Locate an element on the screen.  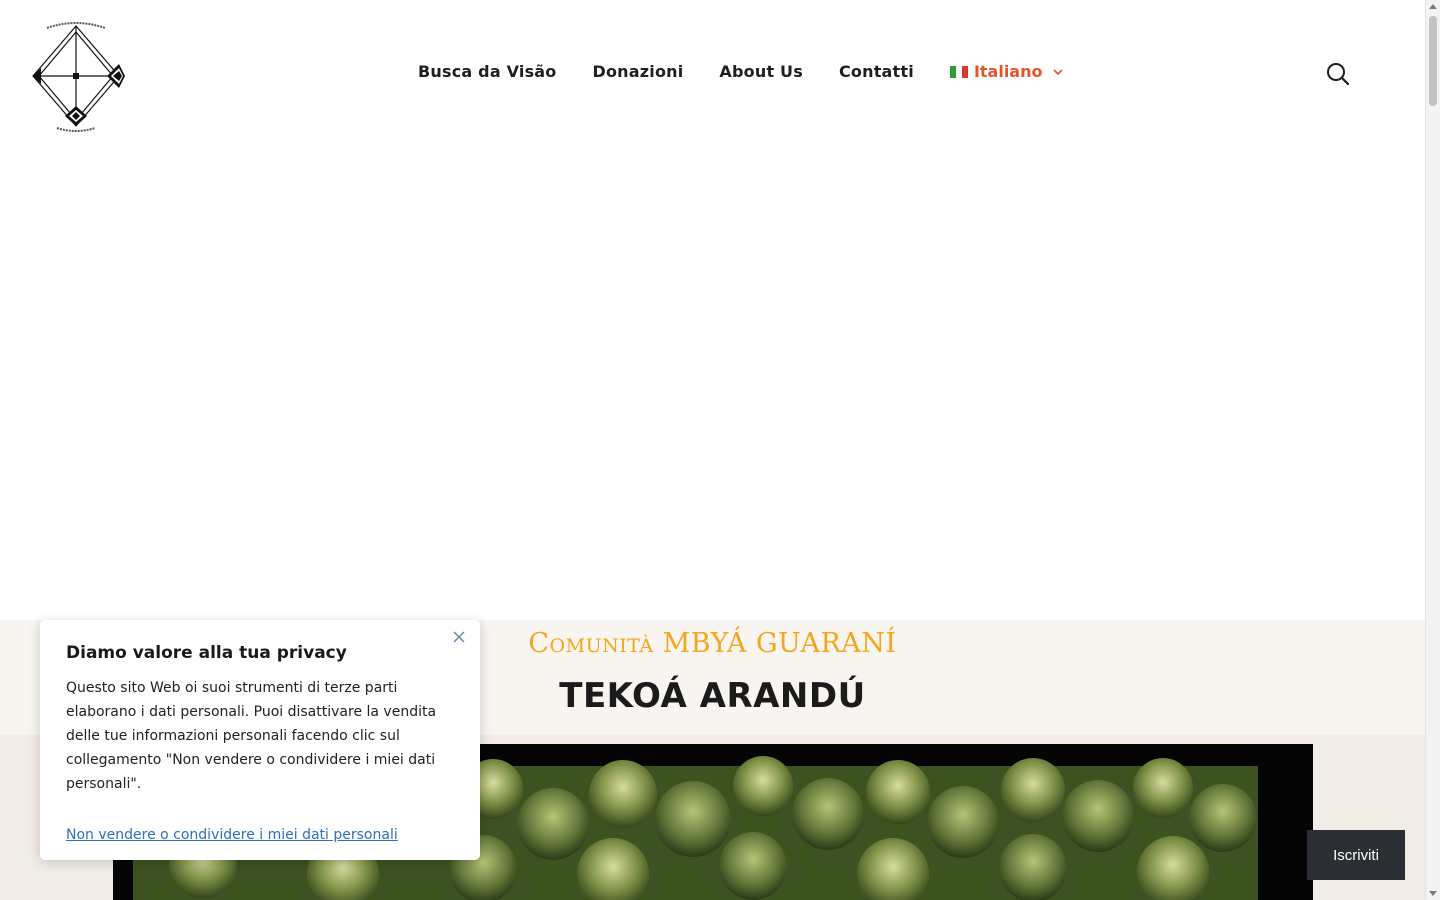
subscribe-button: Iscriviti is located at coordinates (1356, 855).